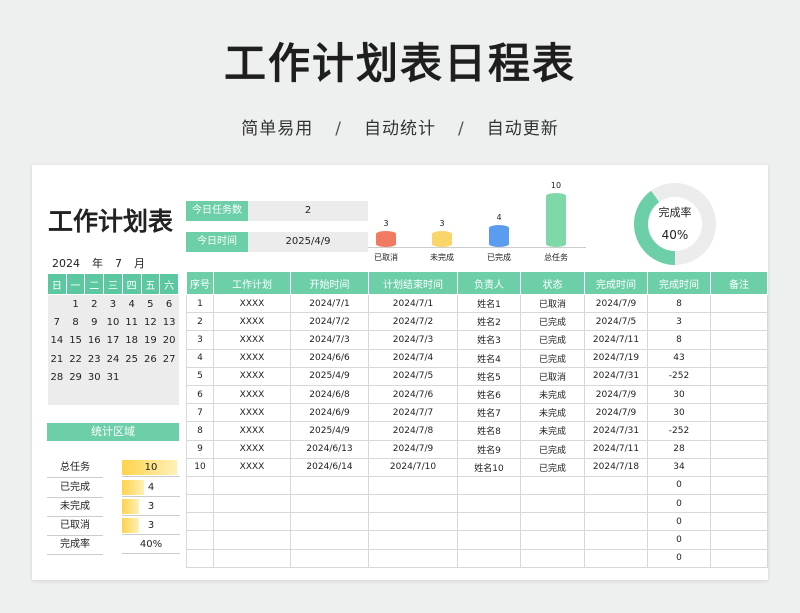 This screenshot has width=800, height=613. What do you see at coordinates (489, 358) in the screenshot?
I see `table-cell: 姓名4` at bounding box center [489, 358].